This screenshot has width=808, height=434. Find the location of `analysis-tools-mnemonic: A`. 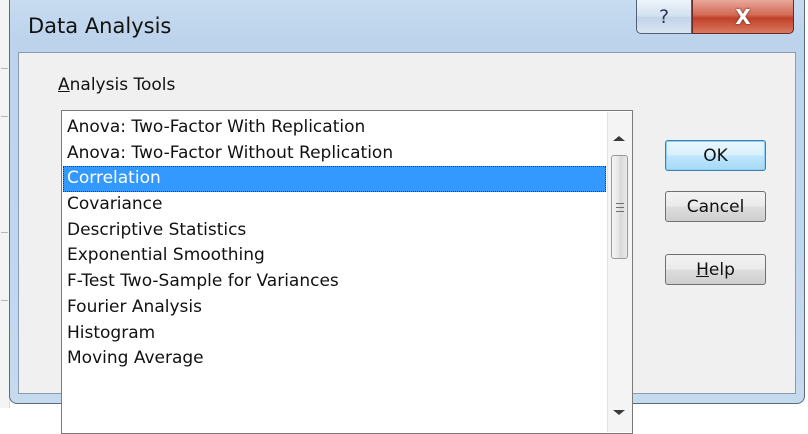

analysis-tools-mnemonic: A is located at coordinates (64, 85).